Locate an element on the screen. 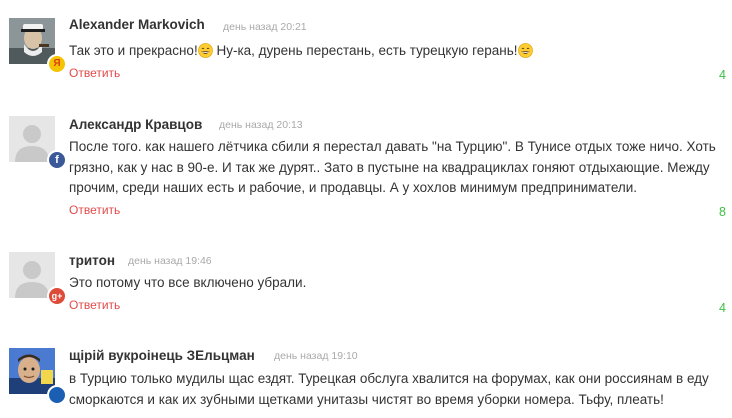  avatar is located at coordinates (32, 371).